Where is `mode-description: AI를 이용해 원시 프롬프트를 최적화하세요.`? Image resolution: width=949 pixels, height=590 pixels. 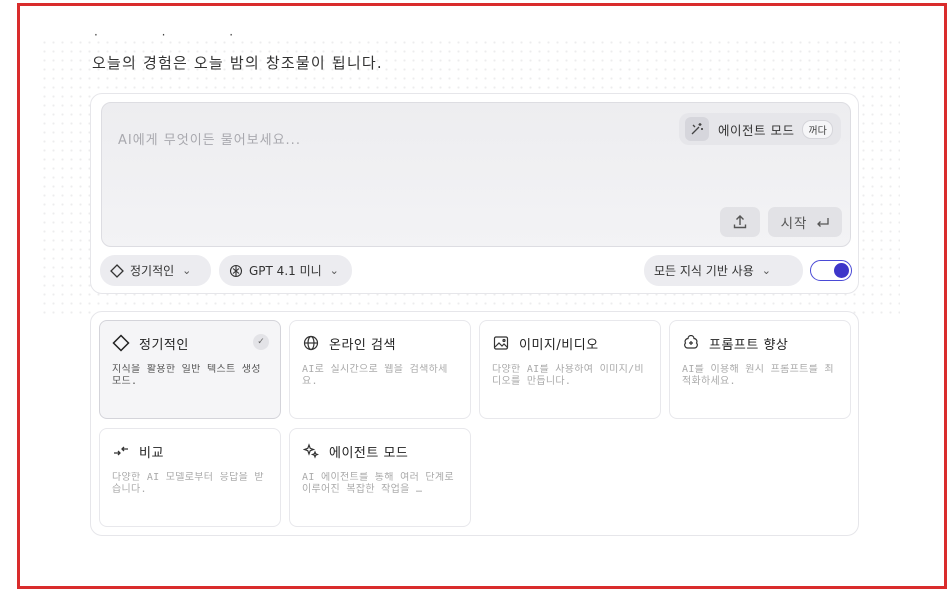
mode-description: AI를 이용해 원시 프롬프트를 최적화하세요. is located at coordinates (758, 375).